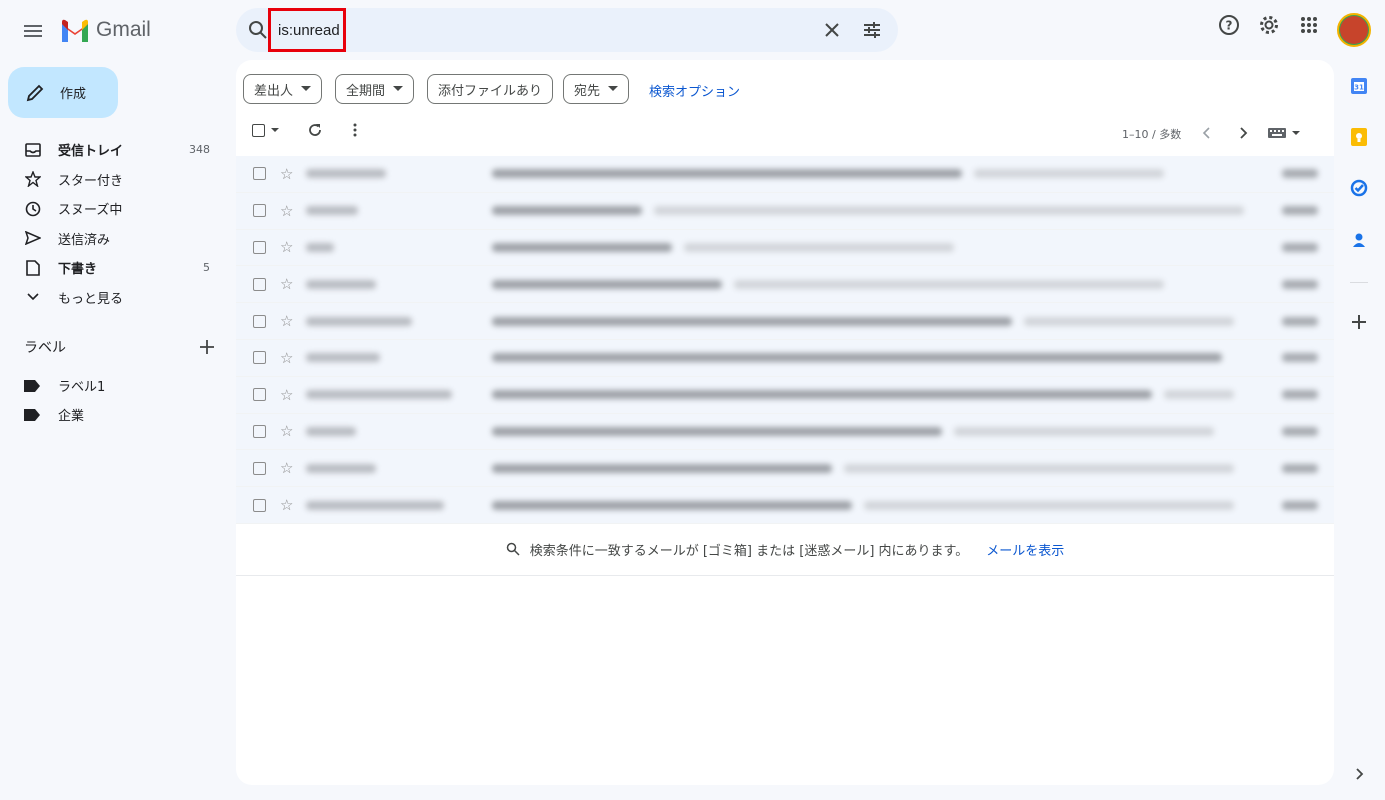 Image resolution: width=1385 pixels, height=800 pixels. I want to click on search-input, so click(307, 30).